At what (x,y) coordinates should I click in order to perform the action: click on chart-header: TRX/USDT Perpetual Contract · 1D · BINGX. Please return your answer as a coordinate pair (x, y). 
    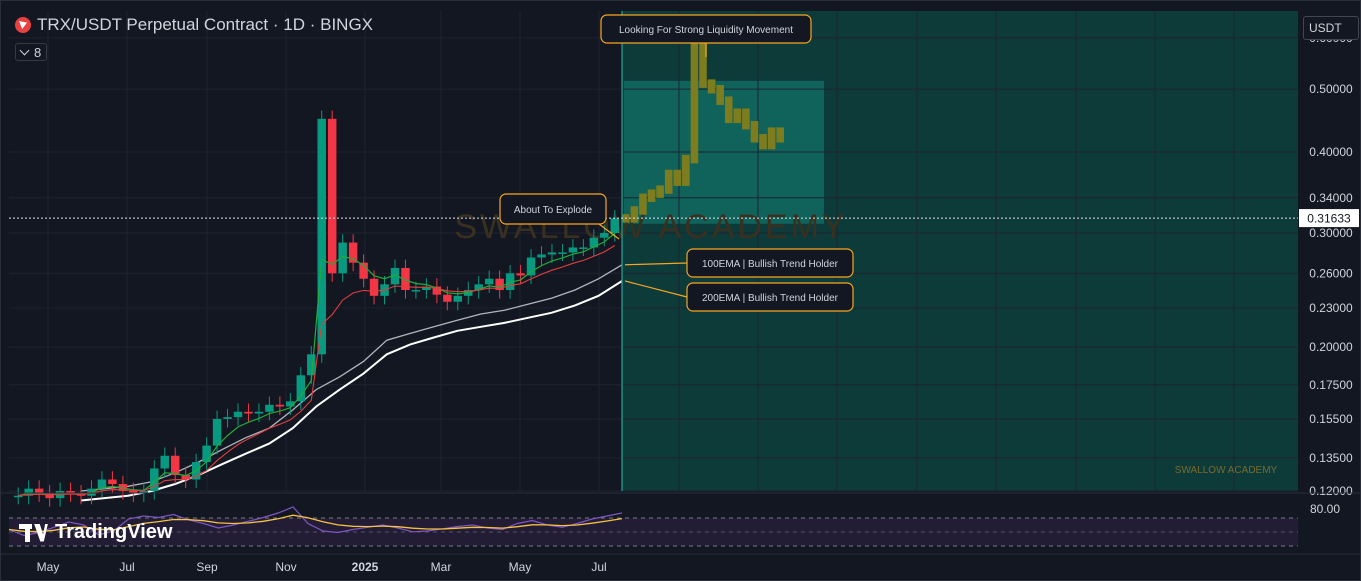
    Looking at the image, I should click on (194, 25).